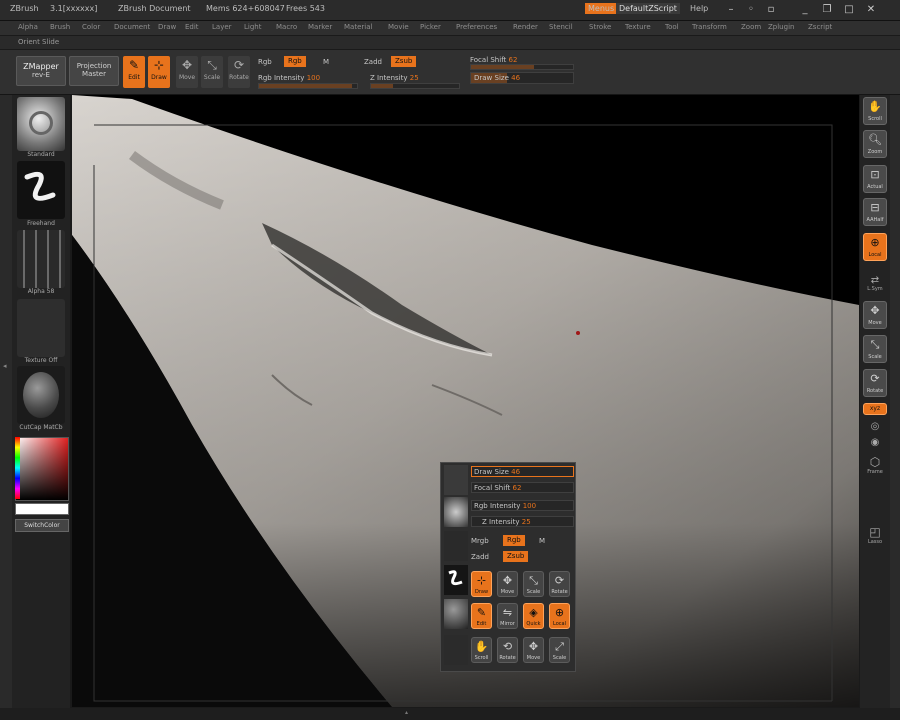 Image resolution: width=900 pixels, height=720 pixels. What do you see at coordinates (895, 402) in the screenshot?
I see `right-tray-handle` at bounding box center [895, 402].